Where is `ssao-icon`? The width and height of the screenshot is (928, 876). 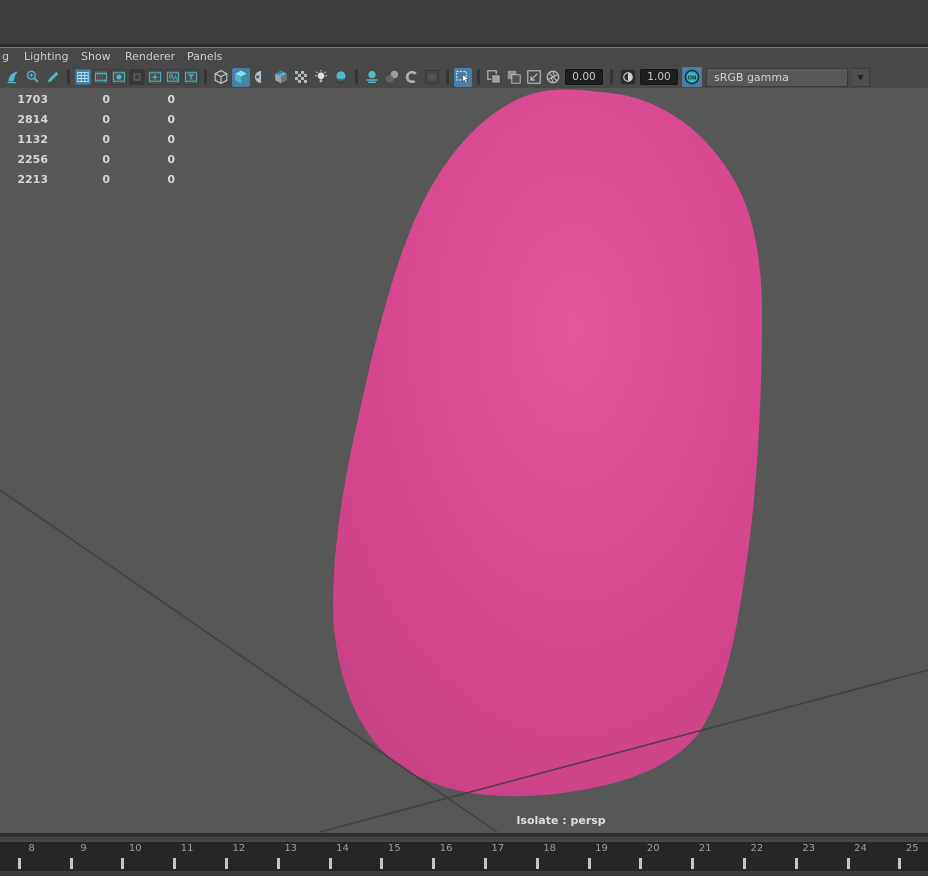 ssao-icon is located at coordinates (372, 77).